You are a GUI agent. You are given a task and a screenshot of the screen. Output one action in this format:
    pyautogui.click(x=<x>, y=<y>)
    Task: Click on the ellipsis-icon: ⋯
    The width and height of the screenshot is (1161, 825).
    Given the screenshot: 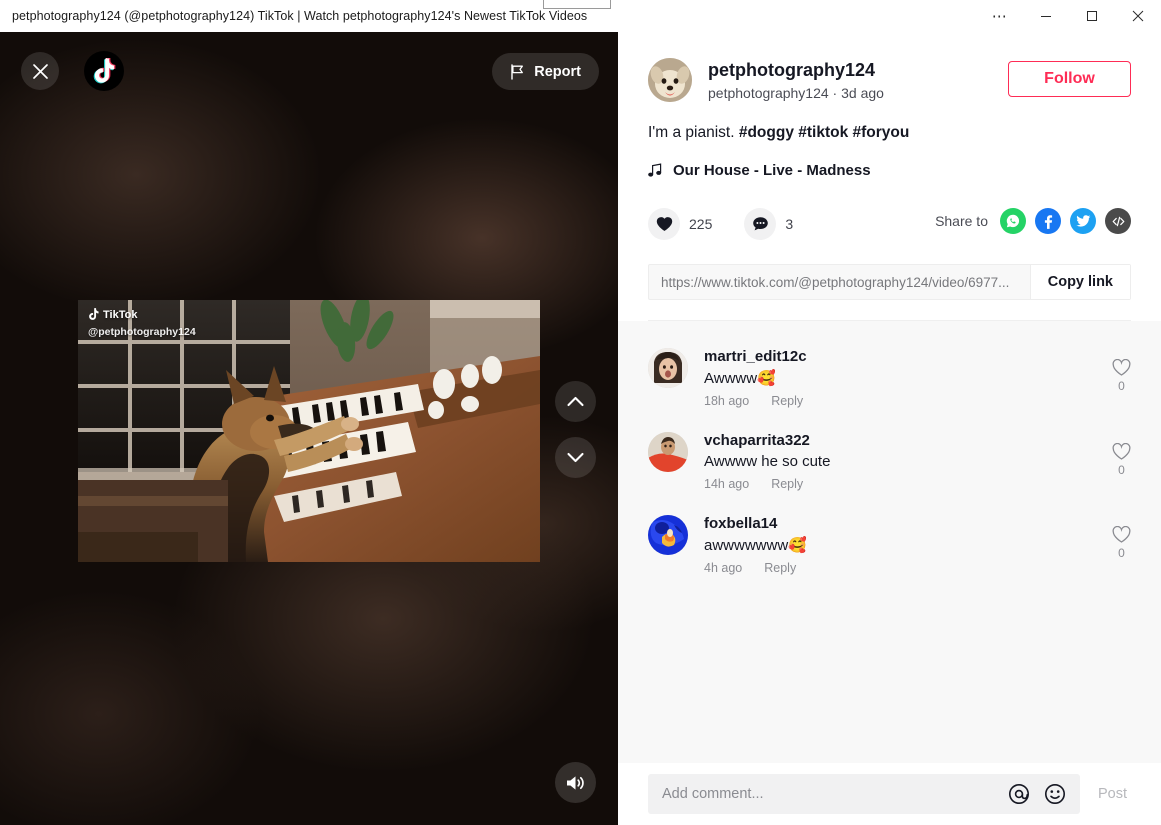 What is the action you would take?
    pyautogui.click(x=1000, y=16)
    